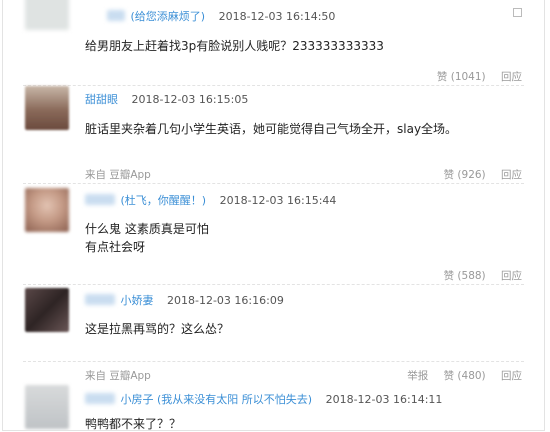 The height and width of the screenshot is (432, 550). I want to click on username: 甜甜眼, so click(101, 99).